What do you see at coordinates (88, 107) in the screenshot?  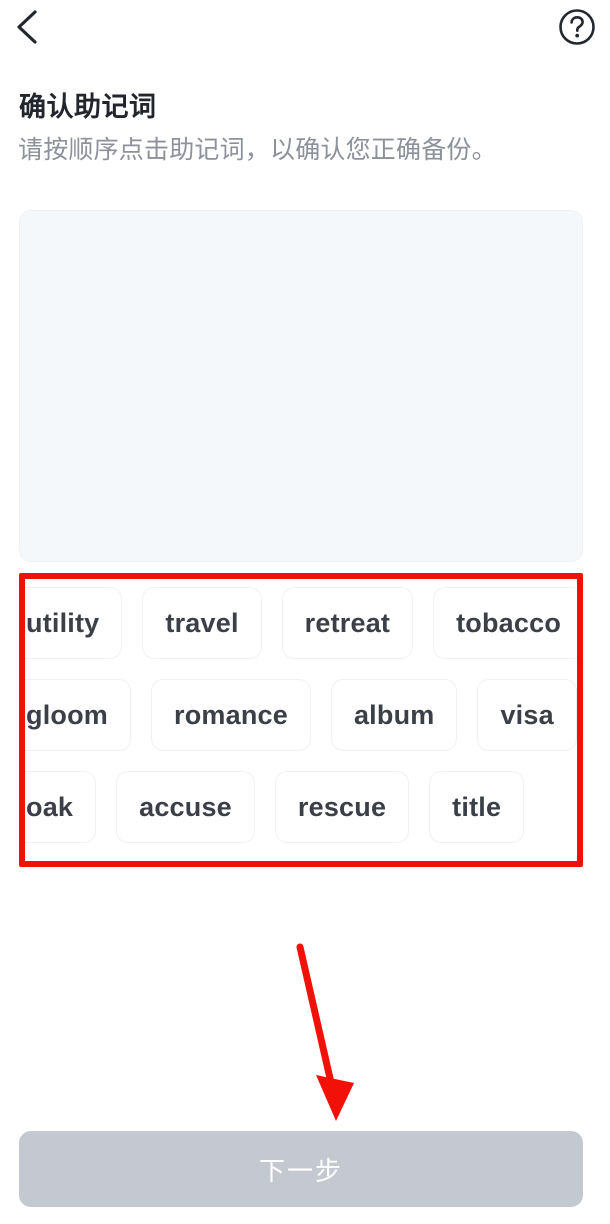 I see `page-title: 确认助记词` at bounding box center [88, 107].